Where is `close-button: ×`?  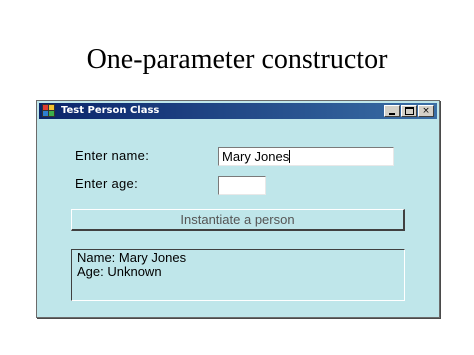 close-button: × is located at coordinates (426, 111).